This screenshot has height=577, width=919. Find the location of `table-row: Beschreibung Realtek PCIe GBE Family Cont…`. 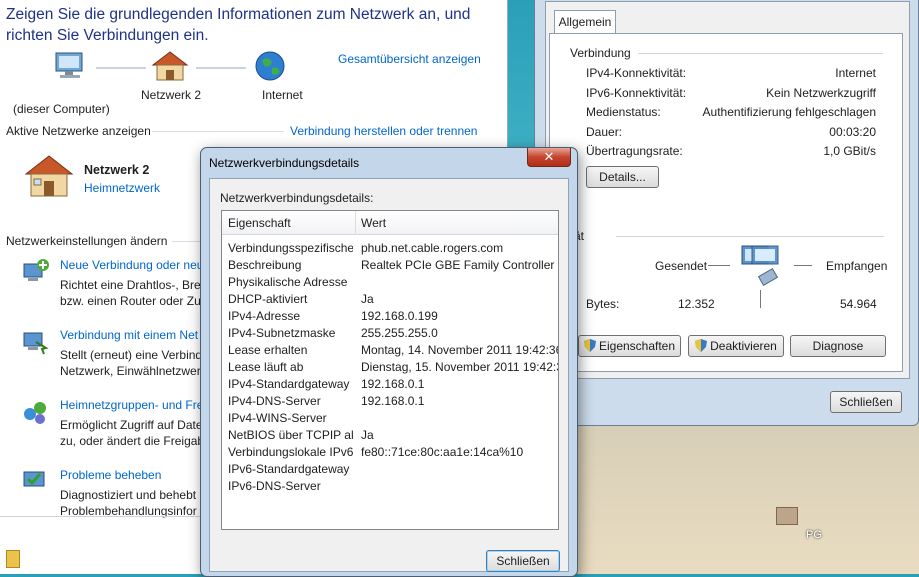

table-row: Beschreibung Realtek PCIe GBE Family Cont… is located at coordinates (390, 266).